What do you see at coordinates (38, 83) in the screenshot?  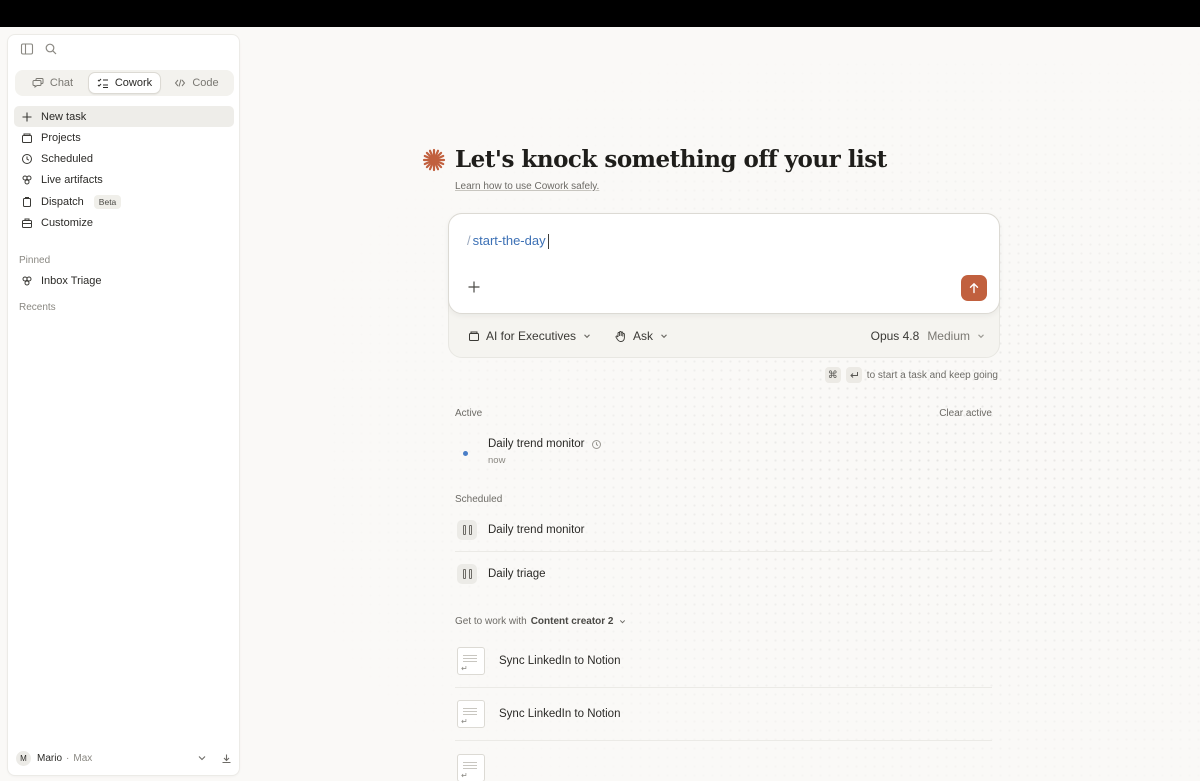 I see `chat-icon` at bounding box center [38, 83].